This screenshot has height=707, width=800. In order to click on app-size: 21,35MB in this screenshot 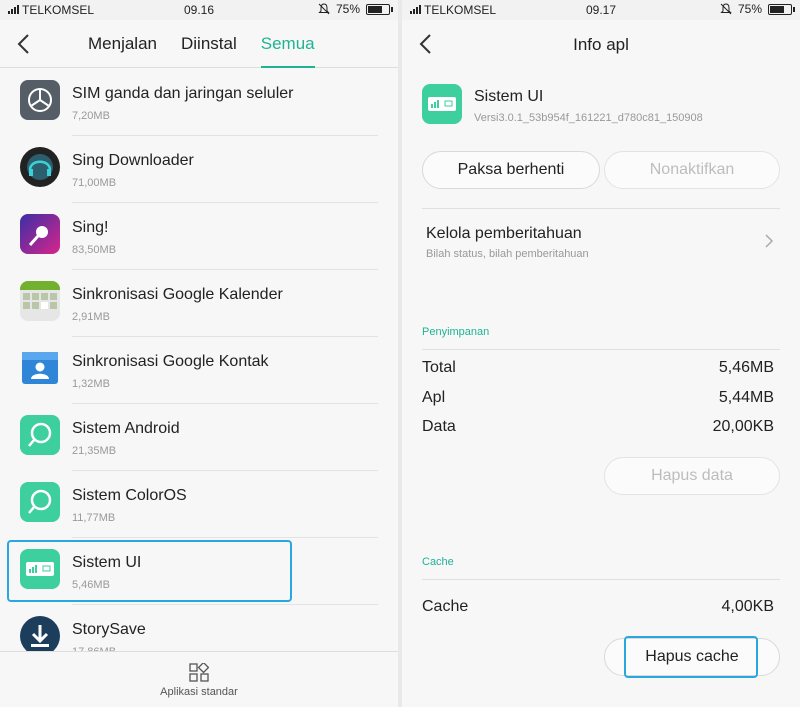, I will do `click(94, 451)`.